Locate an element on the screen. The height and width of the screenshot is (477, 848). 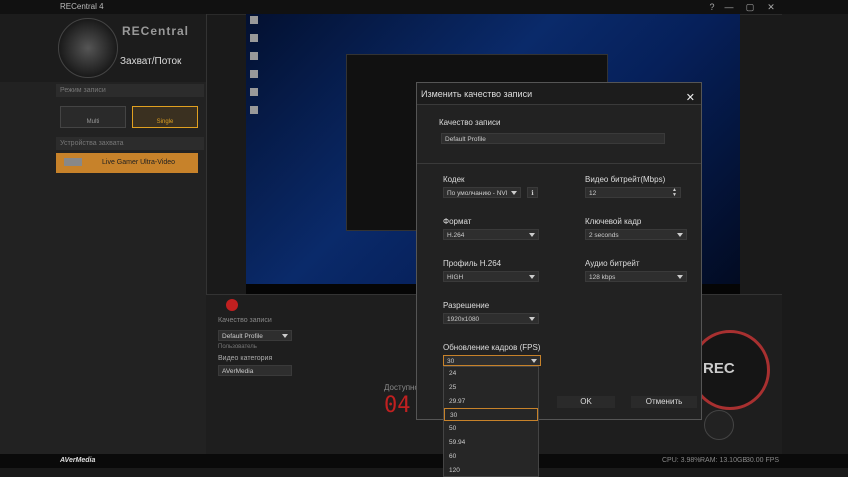
quality-select: Default Profile is located at coordinates (255, 335).